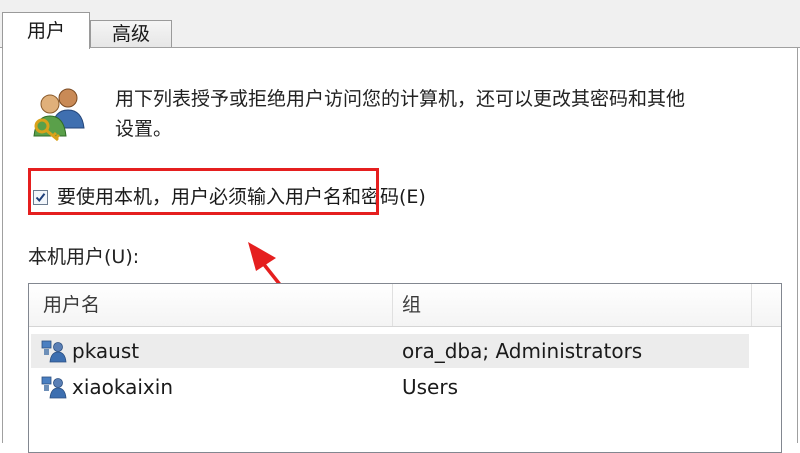 This screenshot has height=453, width=800. Describe the element at coordinates (71, 305) in the screenshot. I see `column-header-username: 用户名` at that location.